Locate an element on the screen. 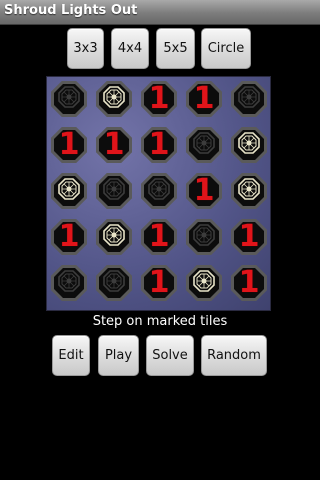 The height and width of the screenshot is (480, 320). title-bar: Shroud Lights Out is located at coordinates (160, 12).